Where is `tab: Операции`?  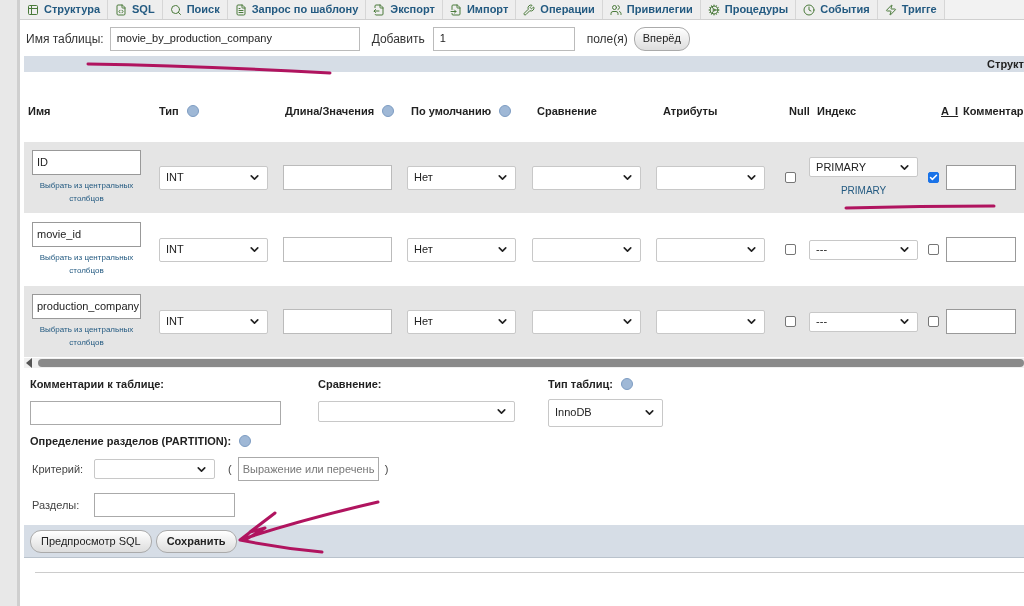
tab: Операции is located at coordinates (559, 9).